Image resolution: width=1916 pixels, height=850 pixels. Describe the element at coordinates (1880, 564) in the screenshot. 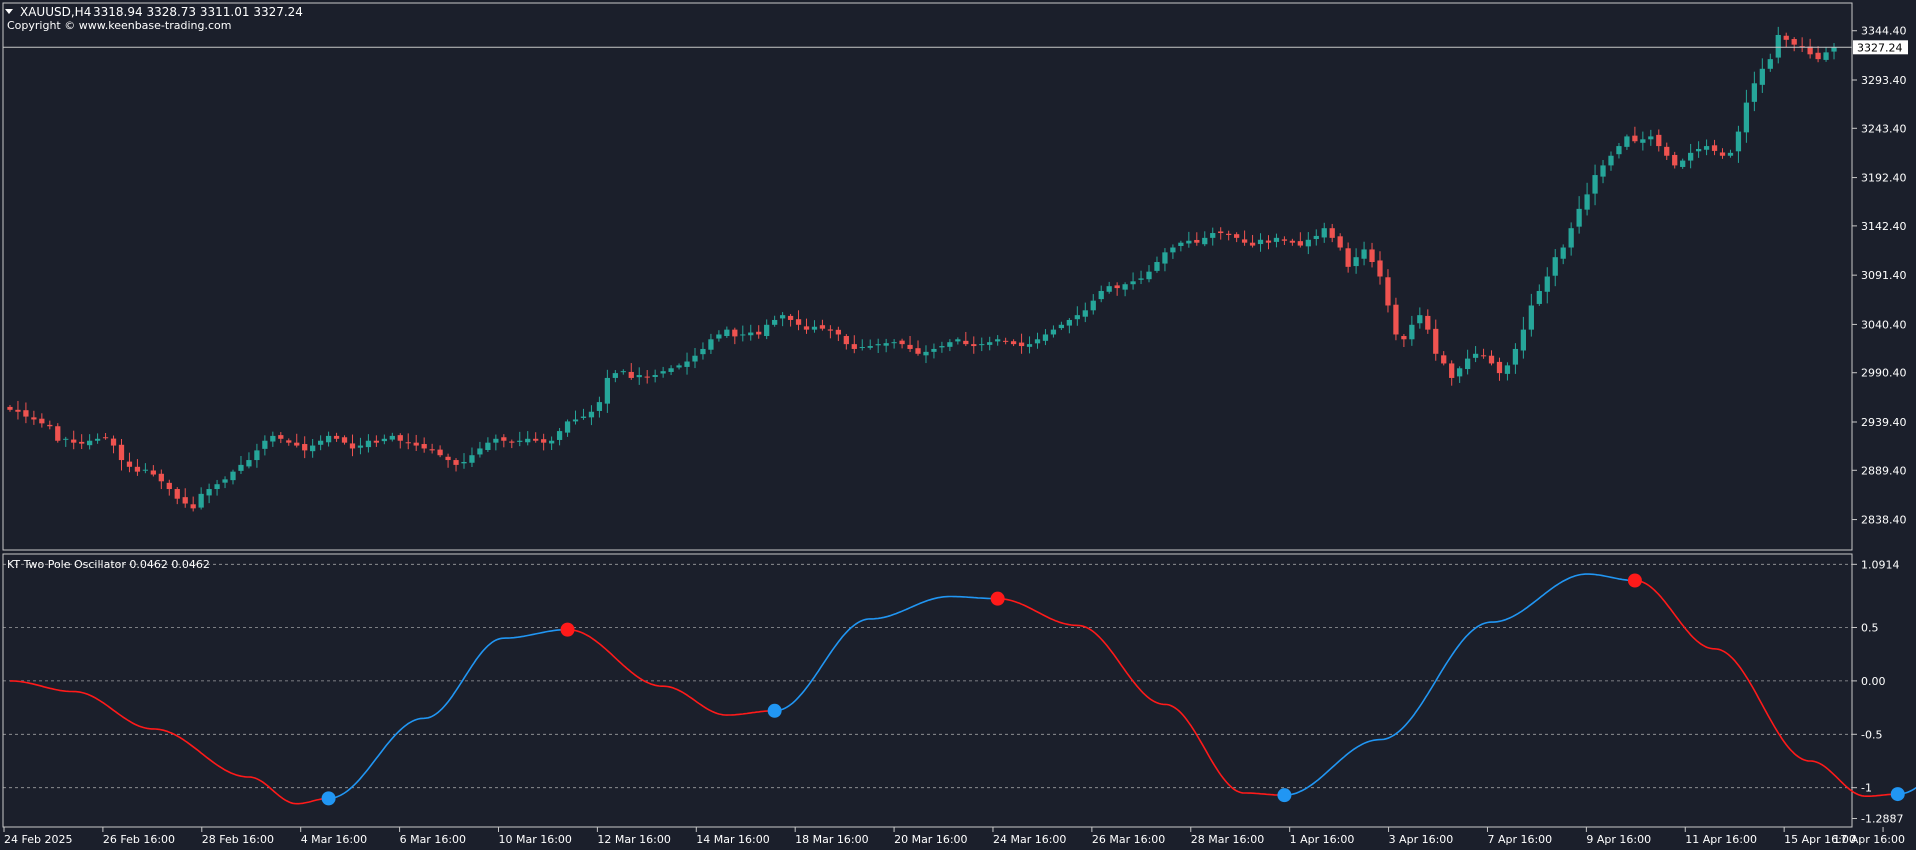

I see `oscillator-tick-label: 1.0914` at that location.